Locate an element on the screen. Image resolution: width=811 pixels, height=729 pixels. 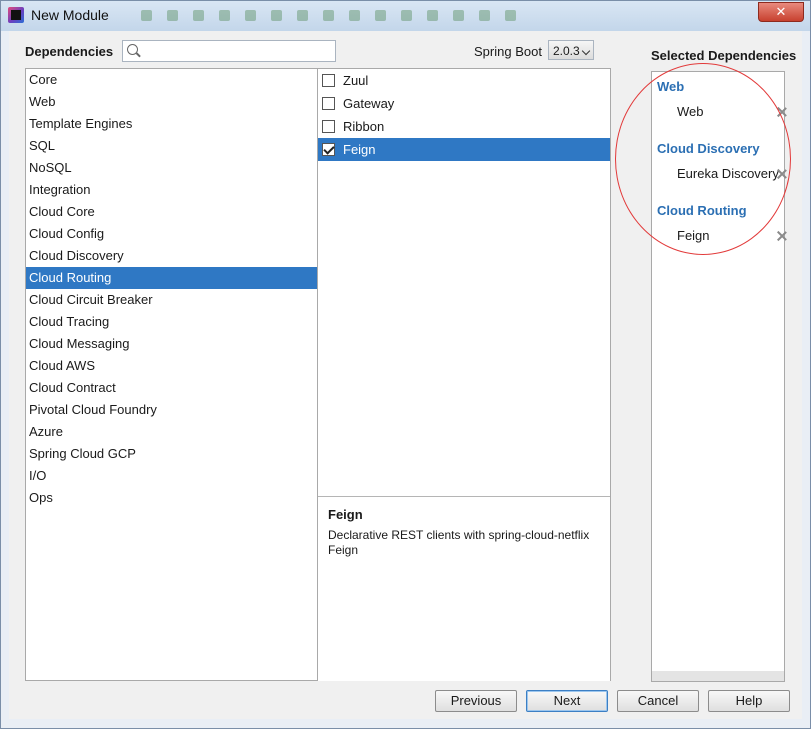
category-item: Cloud Tracing is located at coordinates (172, 322).